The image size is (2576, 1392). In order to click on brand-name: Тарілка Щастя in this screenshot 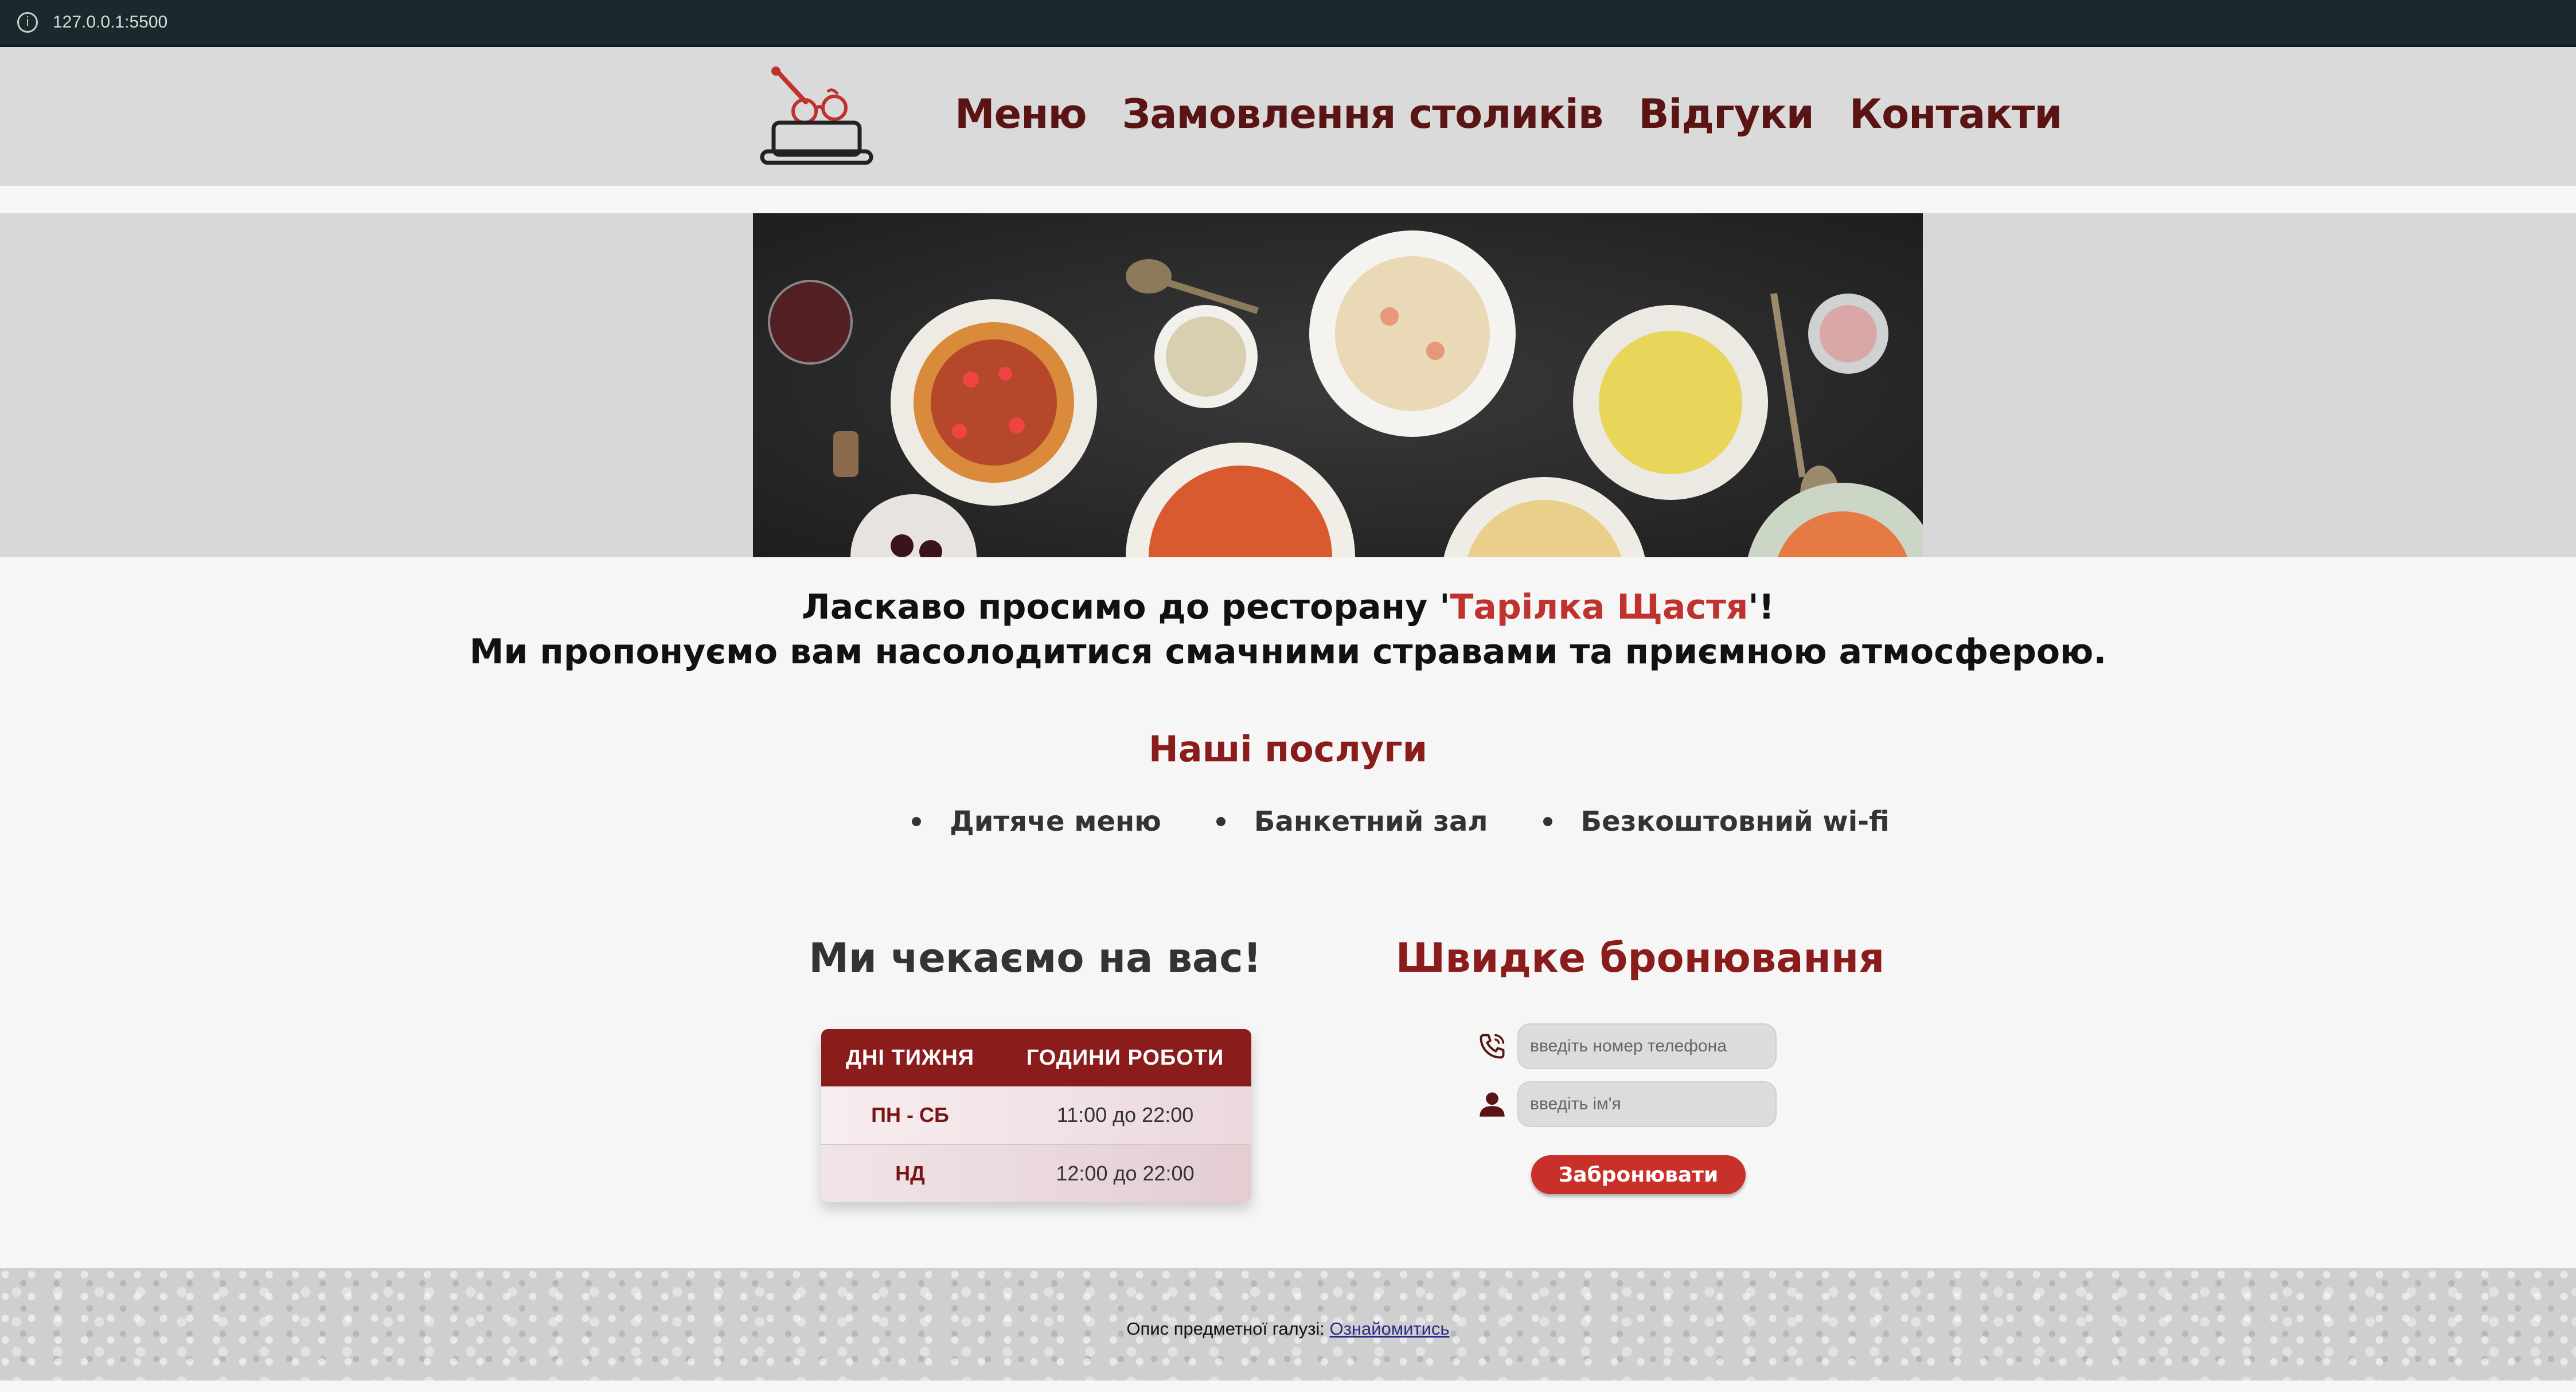, I will do `click(1599, 607)`.